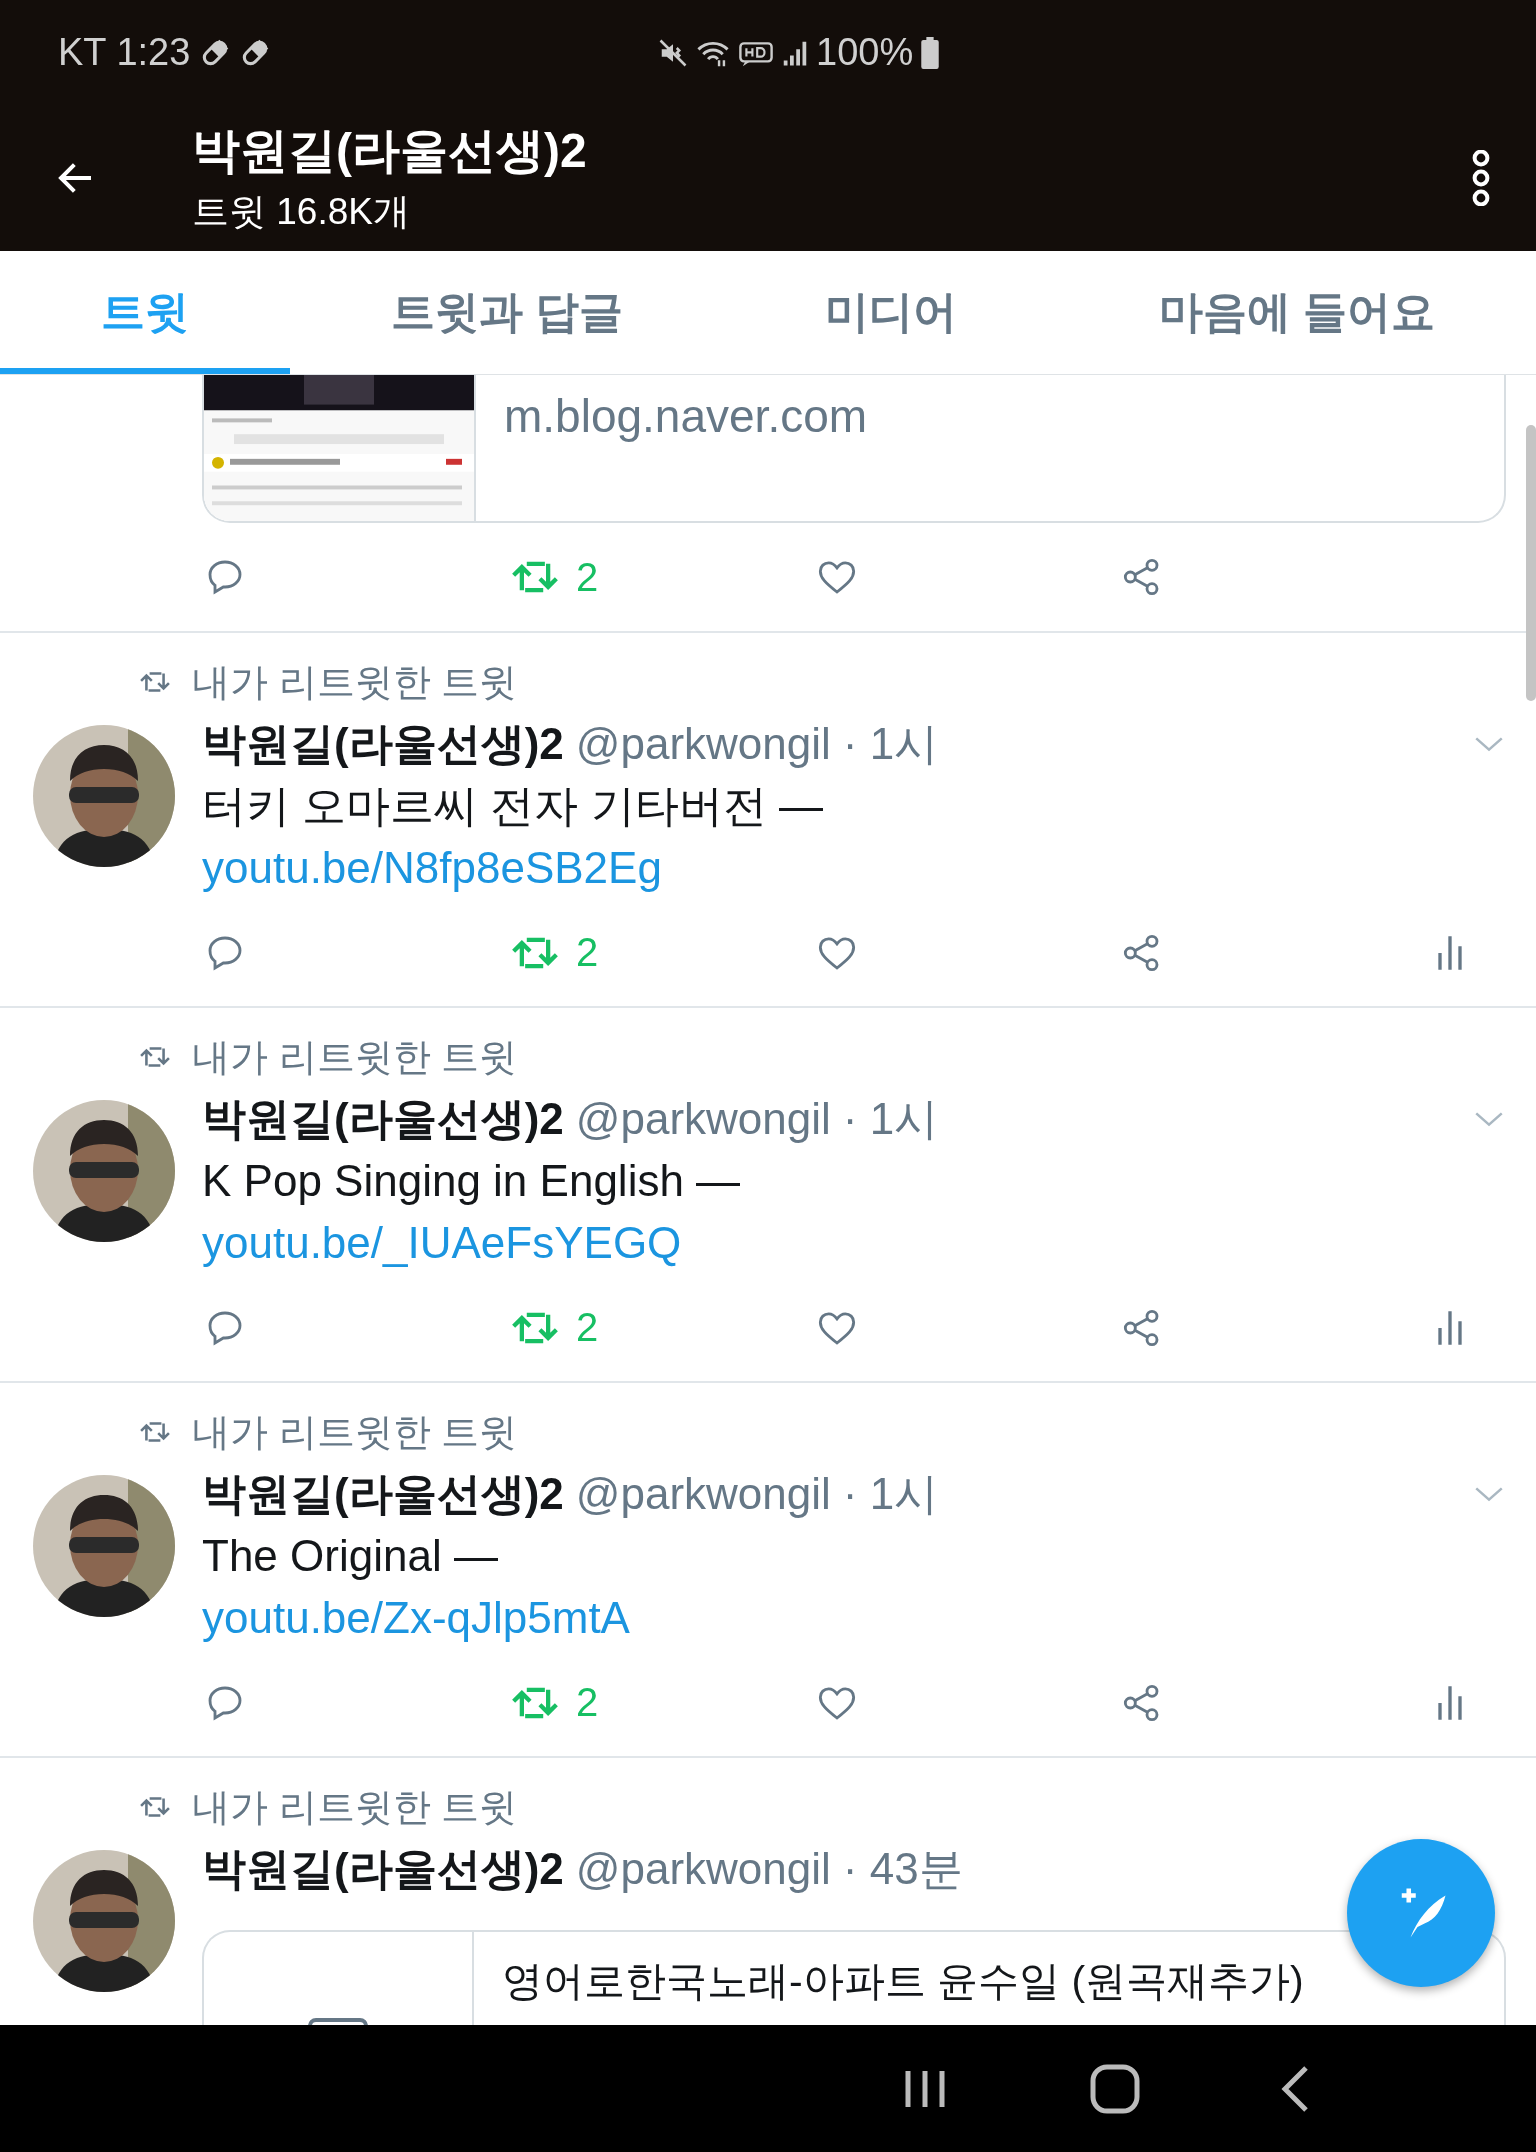 This screenshot has width=1536, height=2152. Describe the element at coordinates (854, 1977) in the screenshot. I see `link-card: 영어로한국노래-아파트 윤수일 (원곡재추가)` at that location.